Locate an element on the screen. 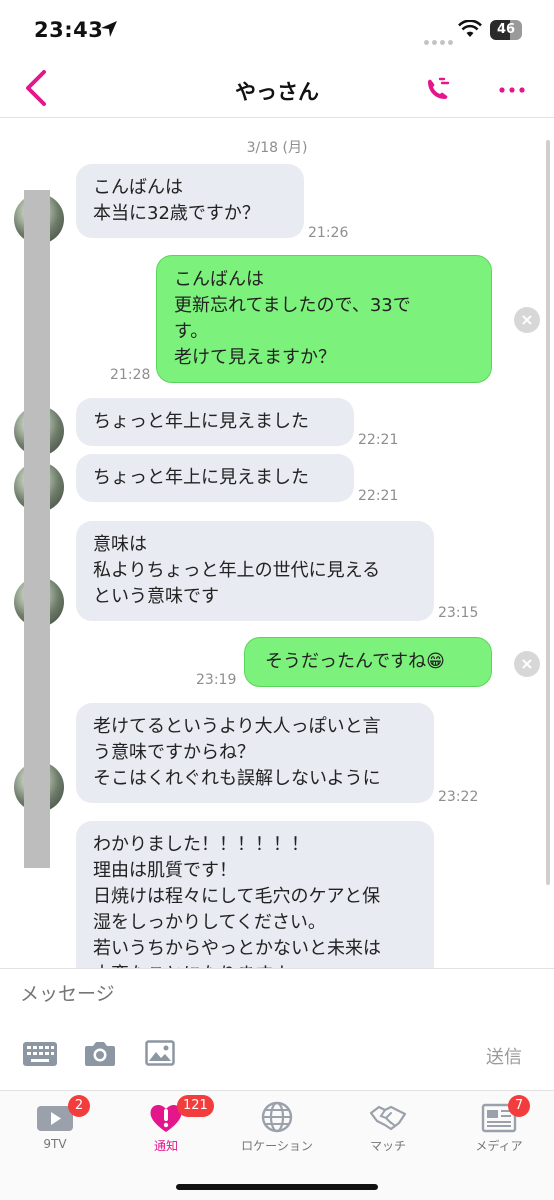  message-timestamp: 23:15 is located at coordinates (458, 613).